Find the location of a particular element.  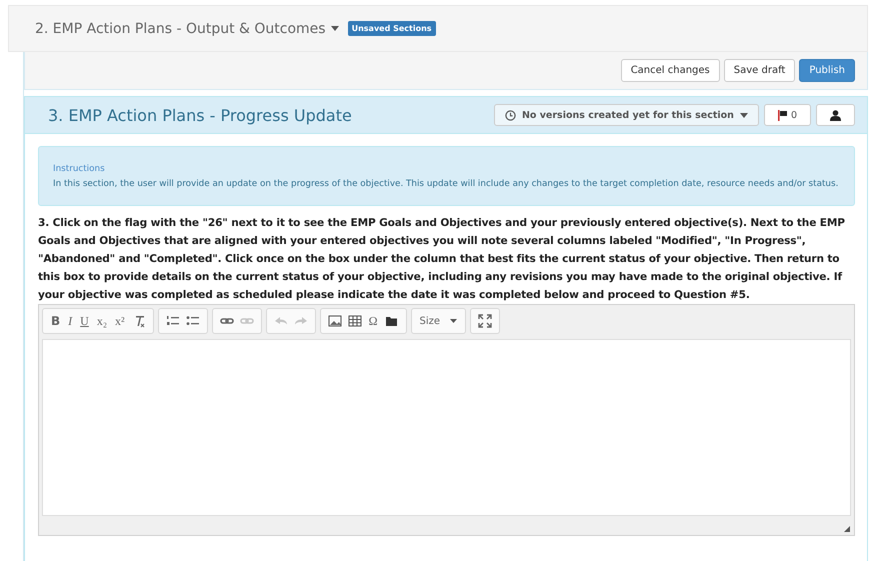

clock-icon is located at coordinates (510, 115).